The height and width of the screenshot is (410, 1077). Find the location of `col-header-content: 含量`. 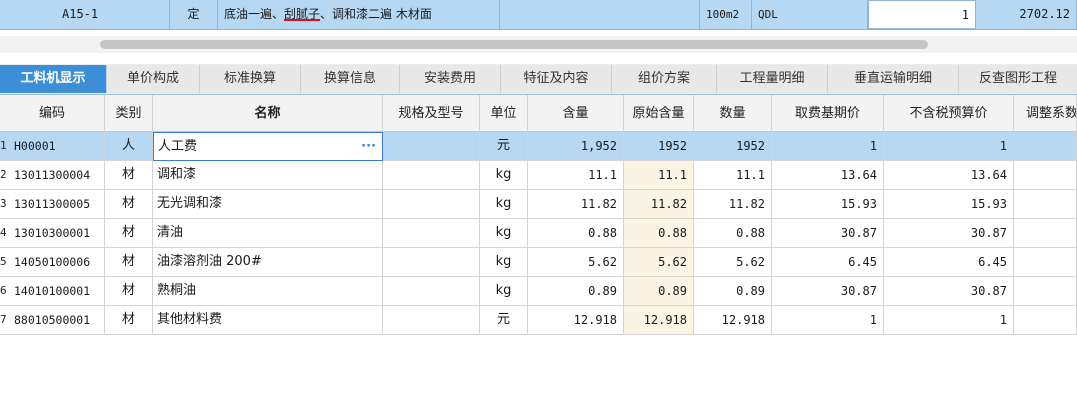

col-header-content: 含量 is located at coordinates (576, 113).